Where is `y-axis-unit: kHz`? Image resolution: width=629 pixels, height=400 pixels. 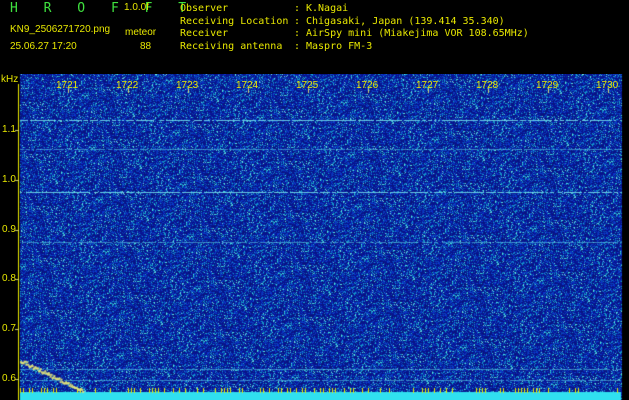 y-axis-unit: kHz is located at coordinates (10, 79).